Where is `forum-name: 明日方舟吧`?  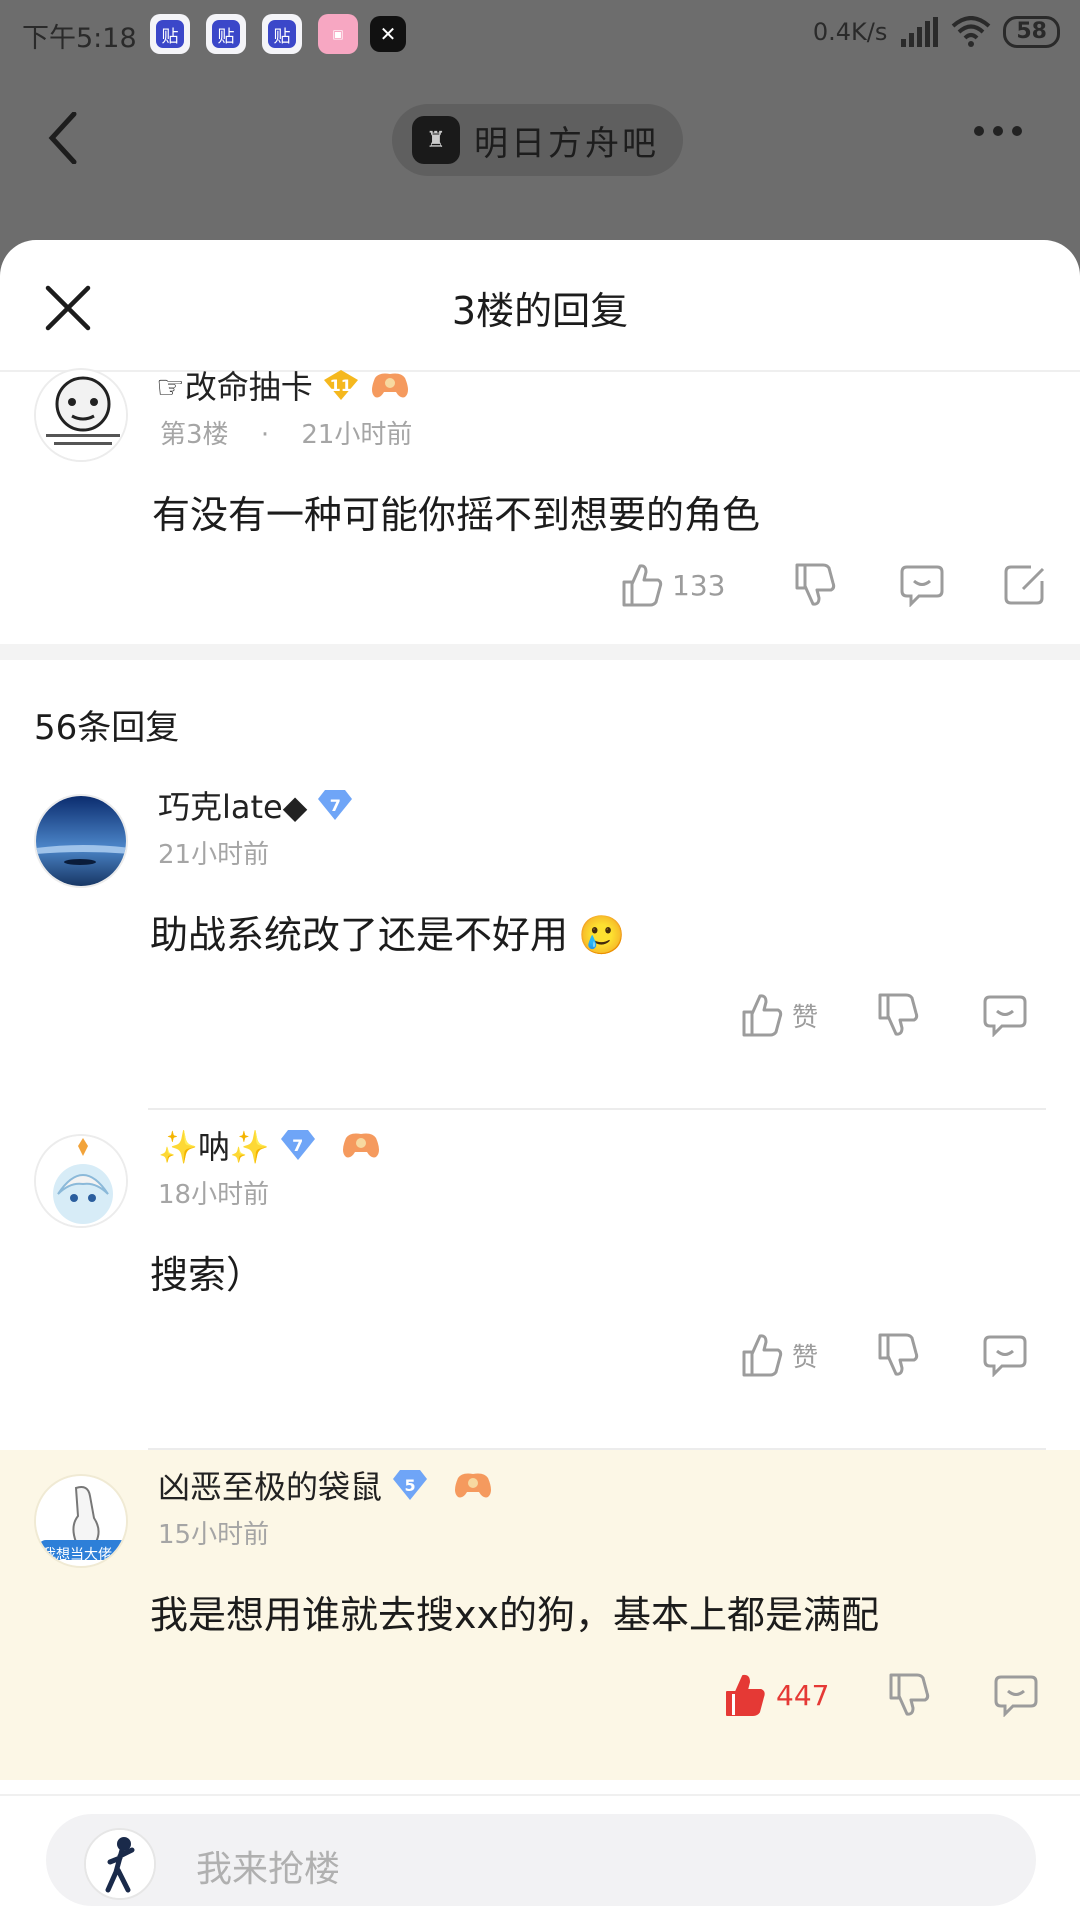 forum-name: 明日方舟吧 is located at coordinates (566, 143).